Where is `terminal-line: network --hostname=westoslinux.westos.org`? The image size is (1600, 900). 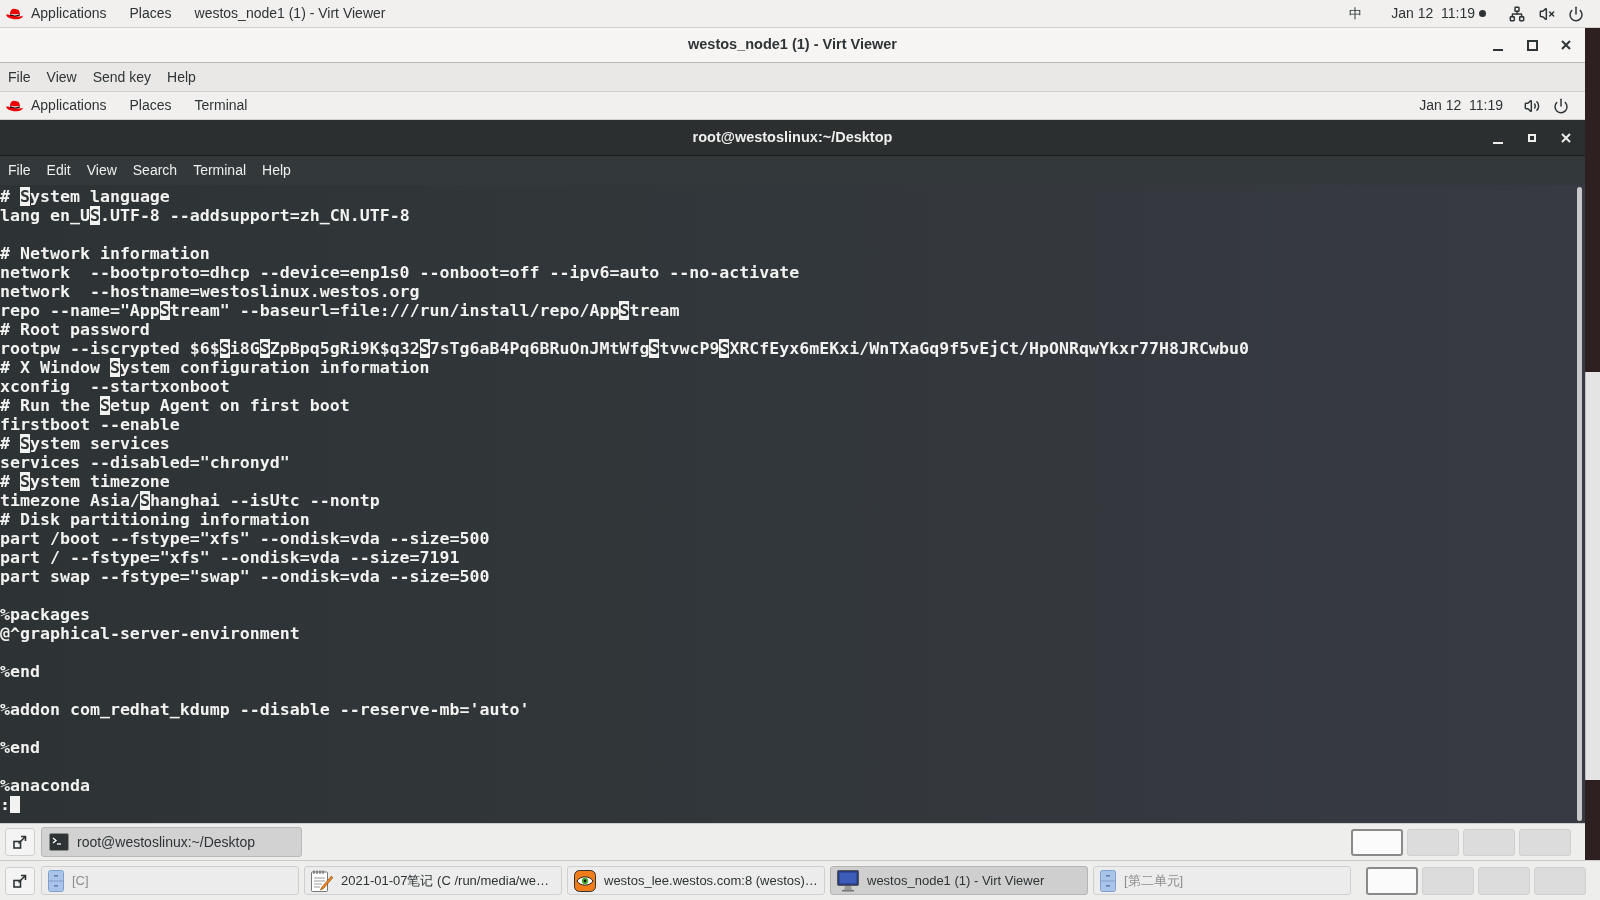 terminal-line: network --hostname=westoslinux.westos.org is located at coordinates (210, 291).